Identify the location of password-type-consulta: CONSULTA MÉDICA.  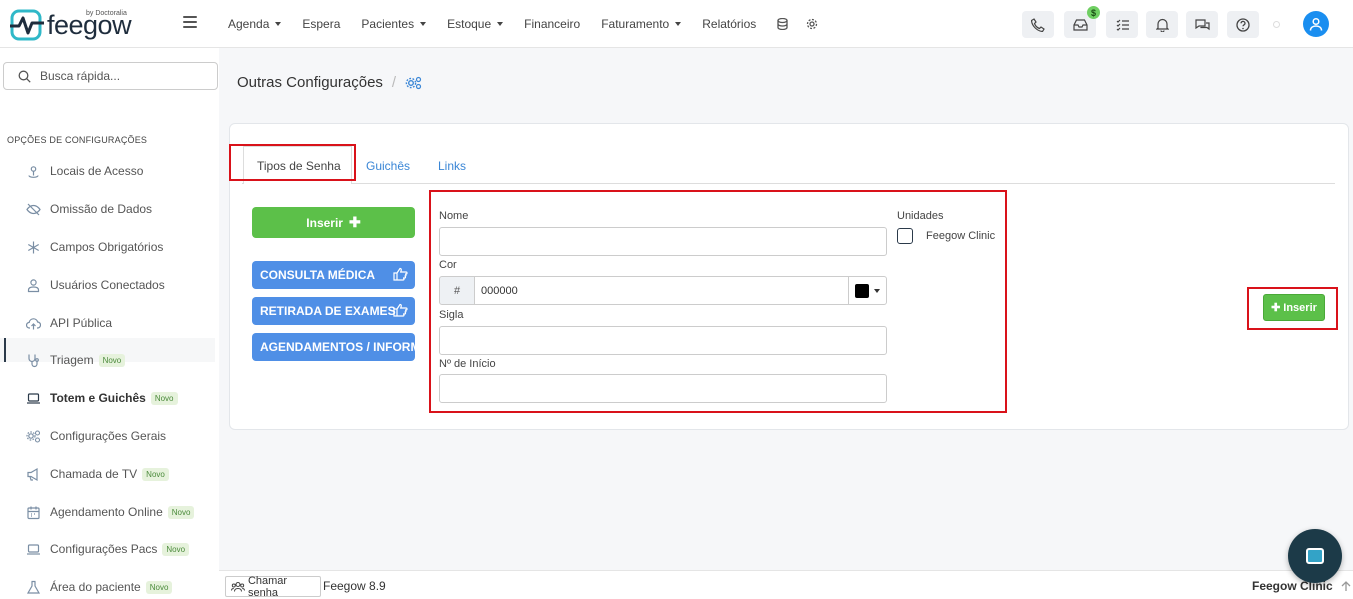
(333, 275).